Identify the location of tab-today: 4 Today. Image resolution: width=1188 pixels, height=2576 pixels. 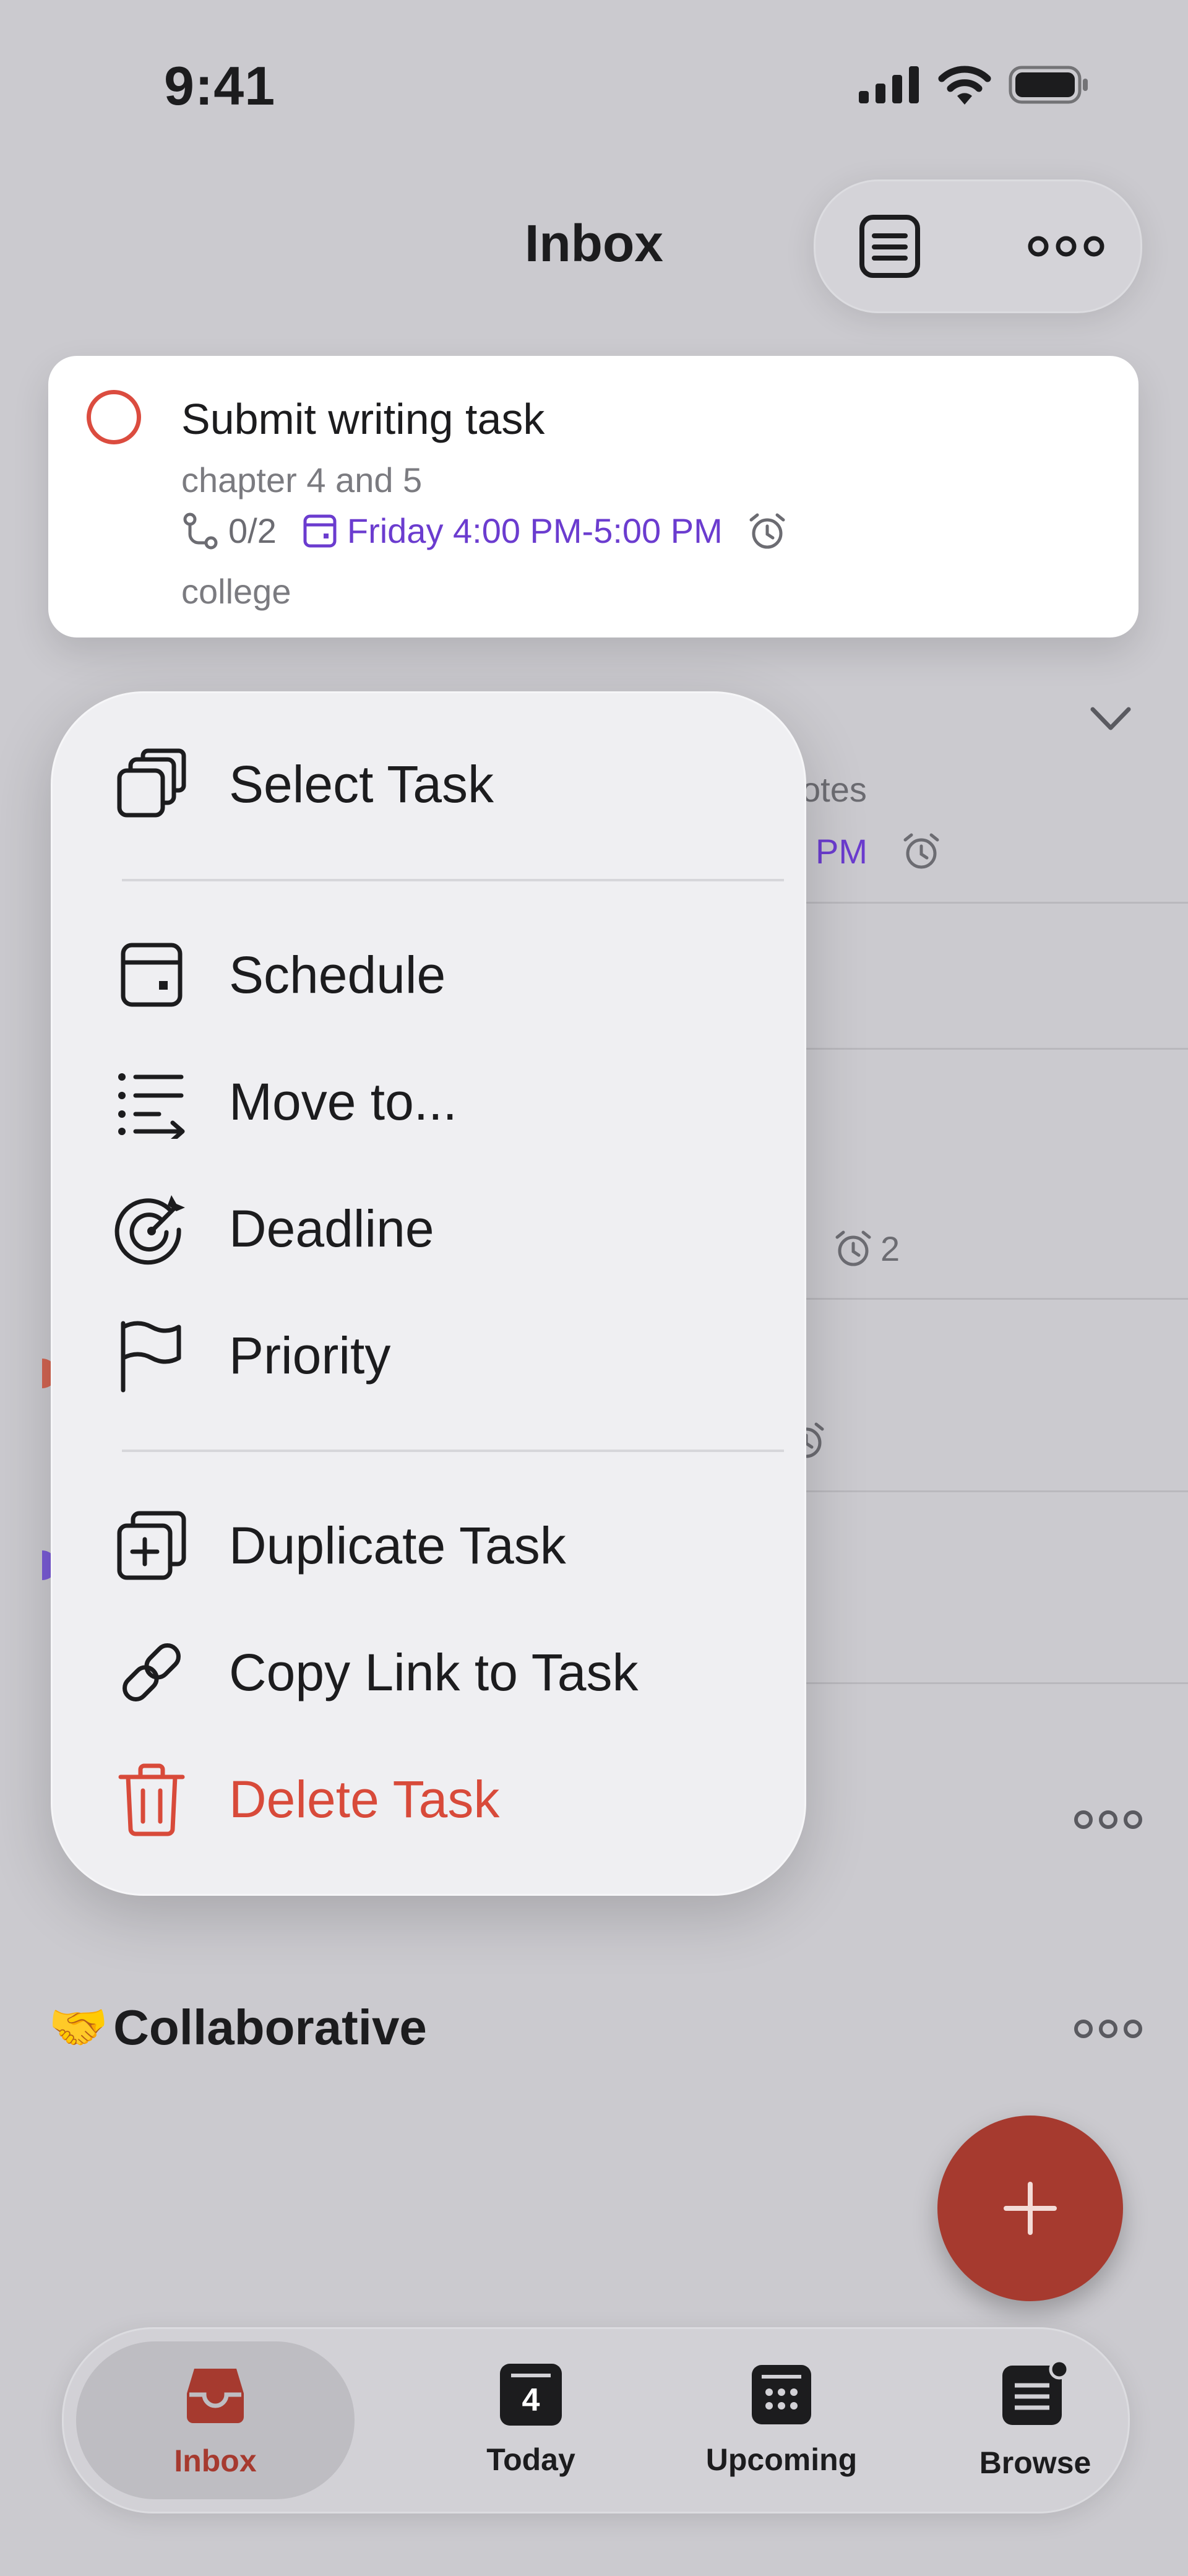
(531, 2420).